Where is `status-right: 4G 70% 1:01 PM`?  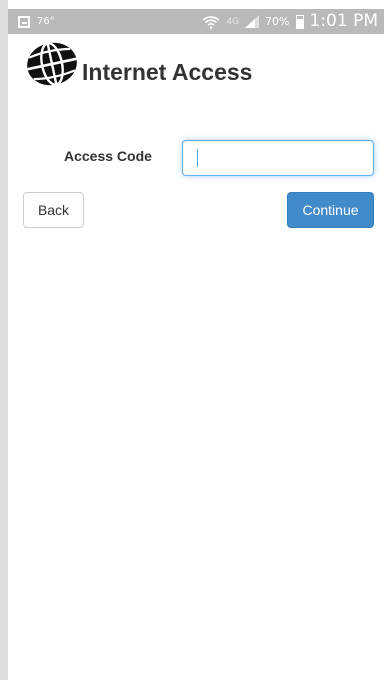 status-right: 4G 70% 1:01 PM is located at coordinates (290, 21).